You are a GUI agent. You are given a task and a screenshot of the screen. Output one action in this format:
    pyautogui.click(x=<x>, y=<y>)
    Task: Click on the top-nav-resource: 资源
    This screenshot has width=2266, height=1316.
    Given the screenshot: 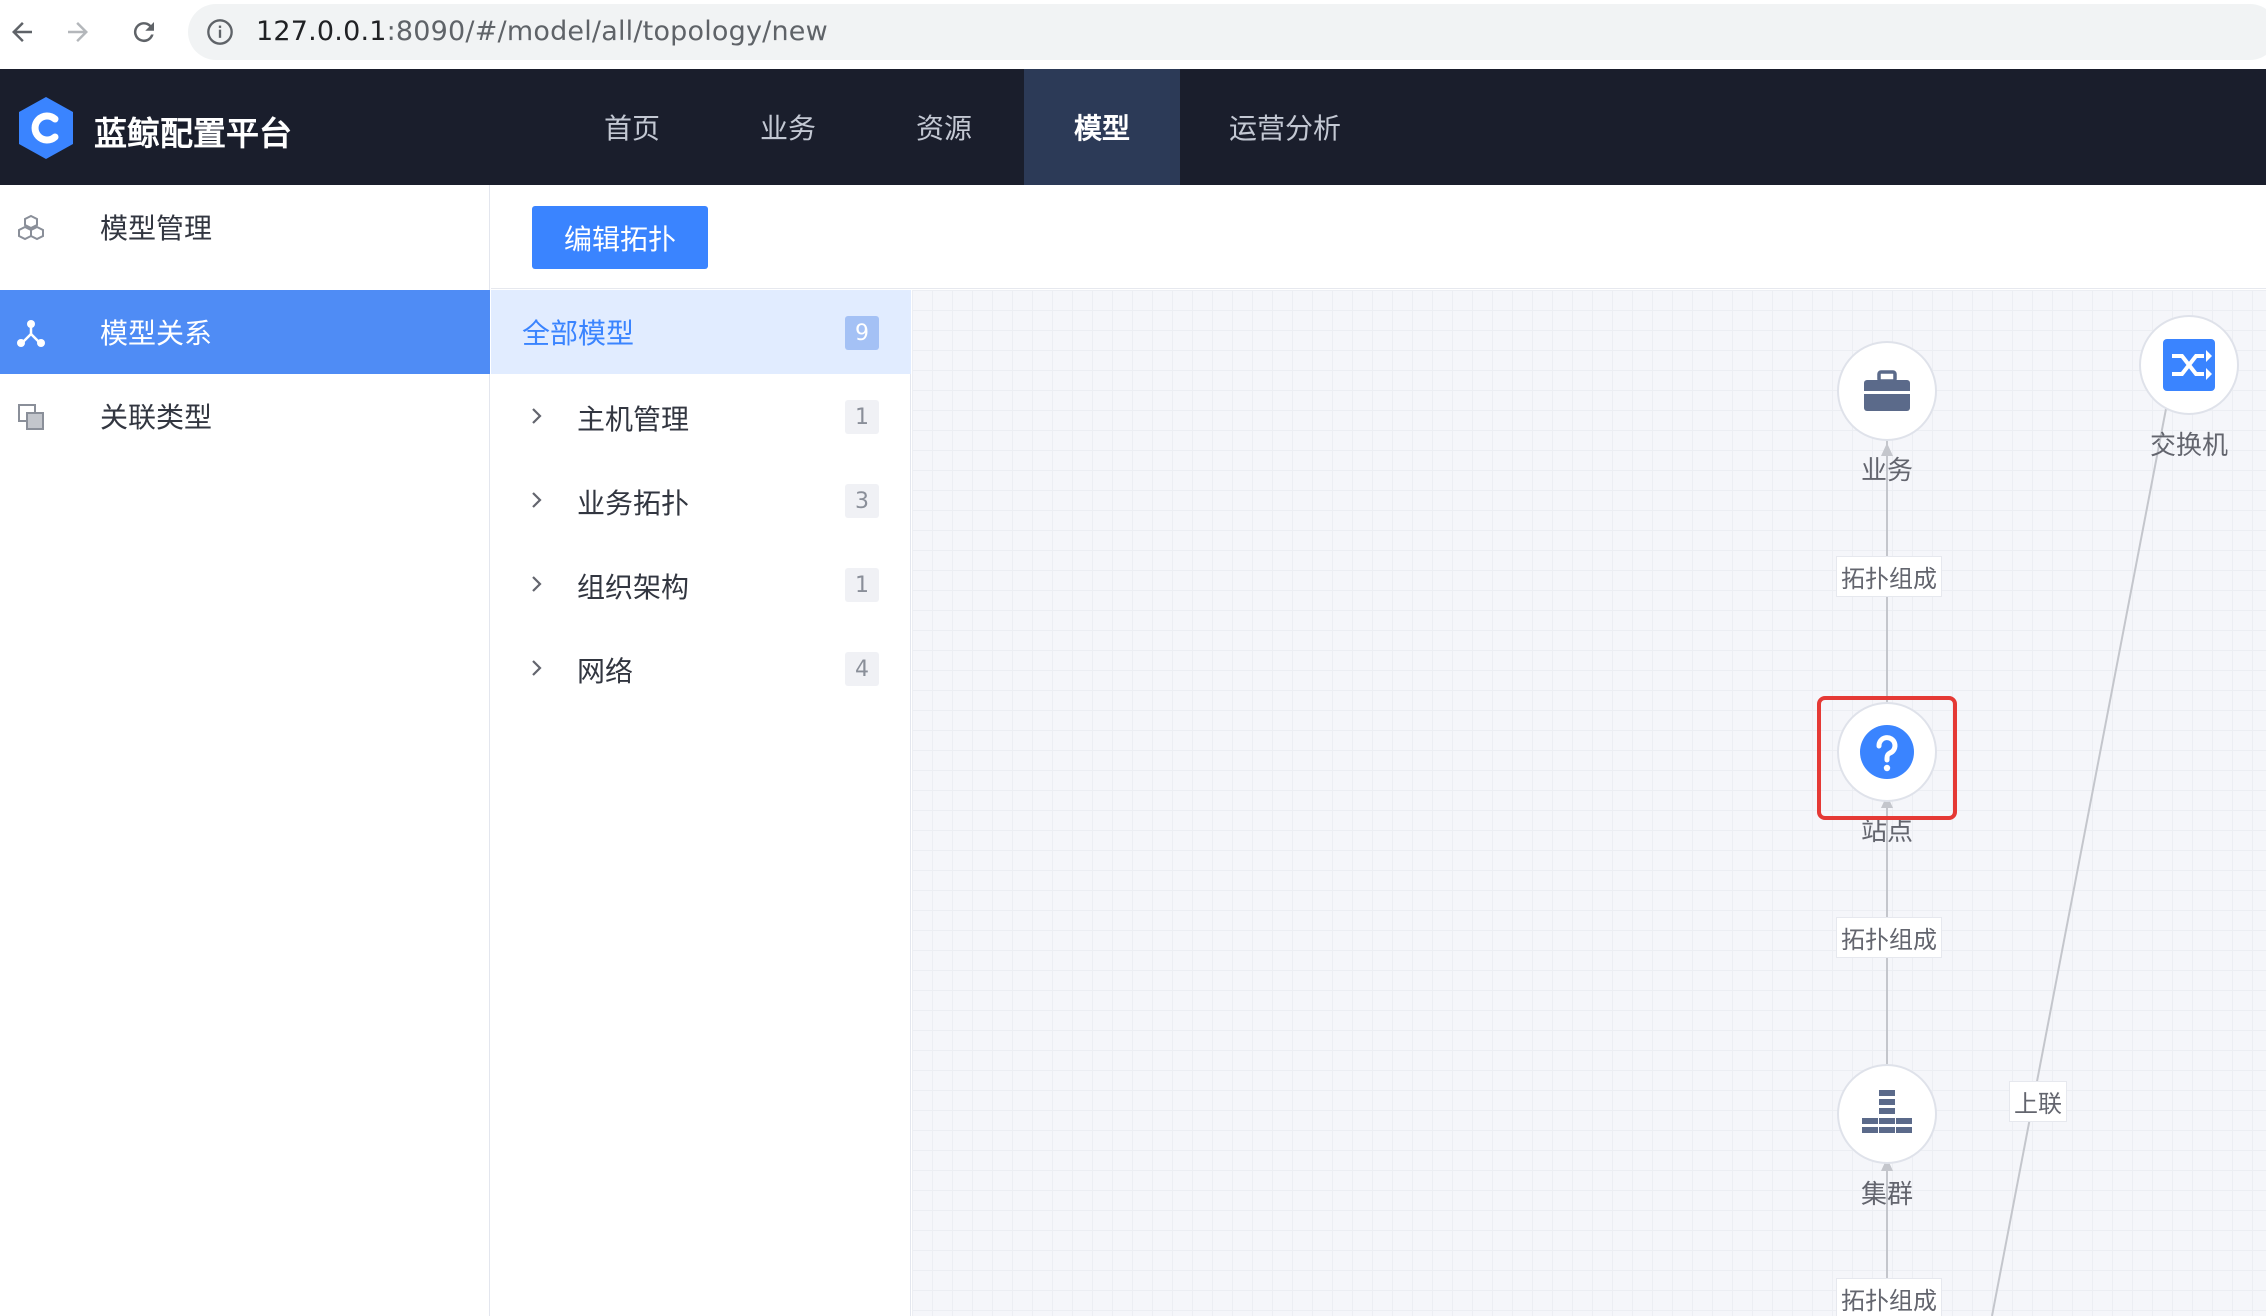 What is the action you would take?
    pyautogui.click(x=944, y=127)
    